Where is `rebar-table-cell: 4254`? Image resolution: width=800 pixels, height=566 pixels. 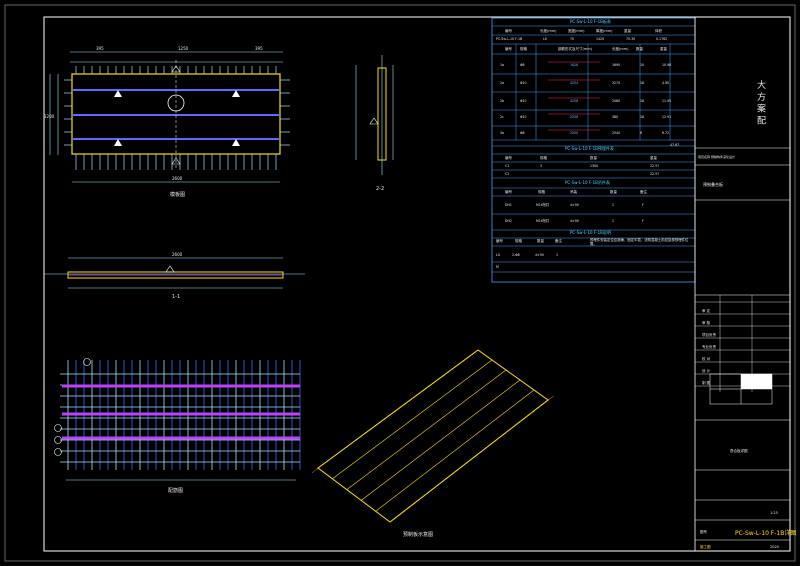
rebar-table-cell: 4254 is located at coordinates (574, 83).